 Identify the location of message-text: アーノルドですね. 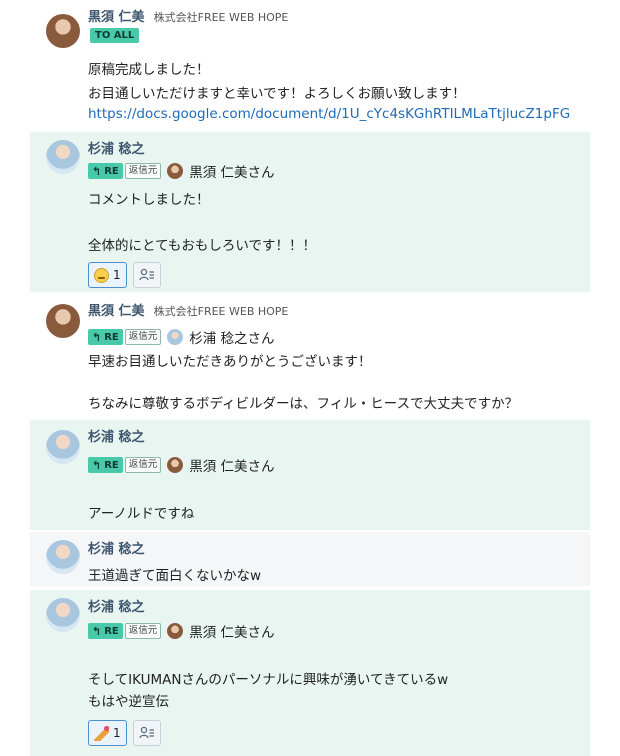
(141, 514).